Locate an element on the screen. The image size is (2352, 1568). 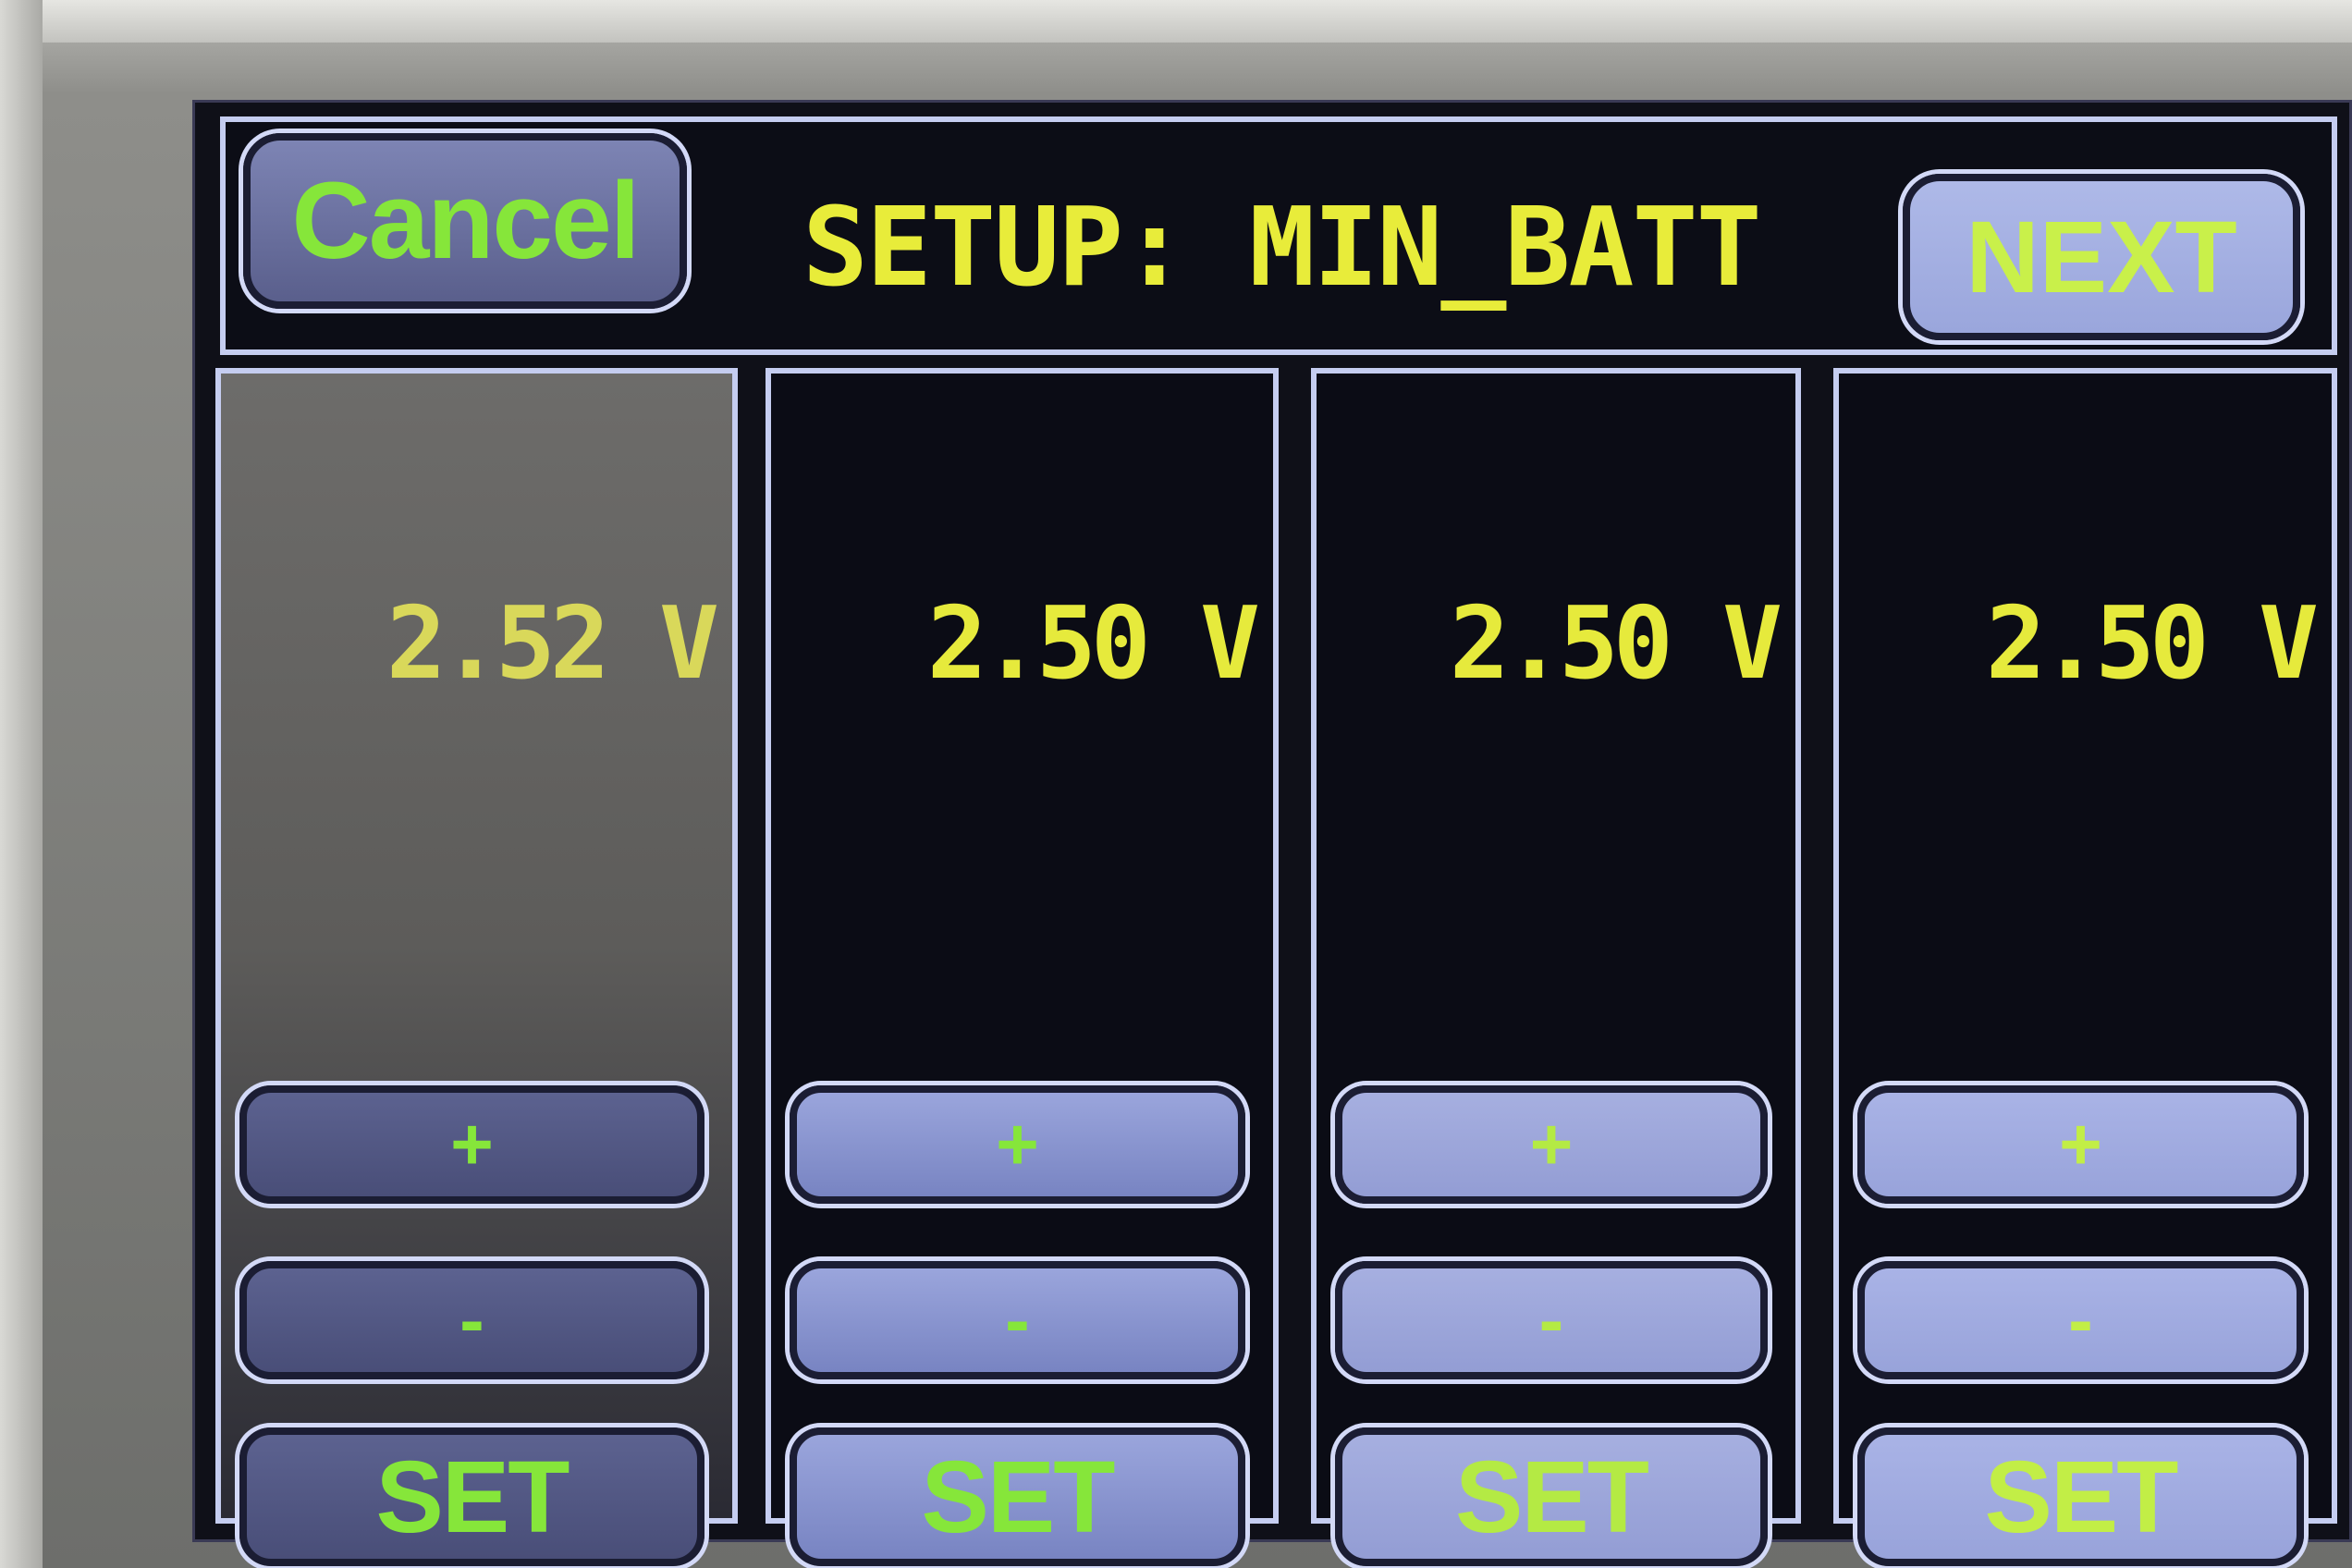
page-title: SETUP: MIN_BATT is located at coordinates (1282, 247).